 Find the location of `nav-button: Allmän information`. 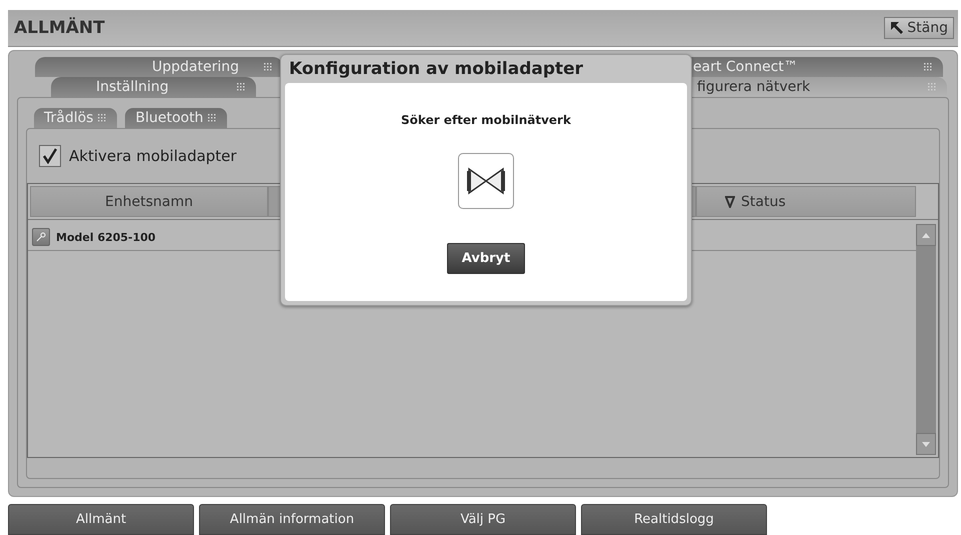

nav-button: Allmän information is located at coordinates (292, 519).